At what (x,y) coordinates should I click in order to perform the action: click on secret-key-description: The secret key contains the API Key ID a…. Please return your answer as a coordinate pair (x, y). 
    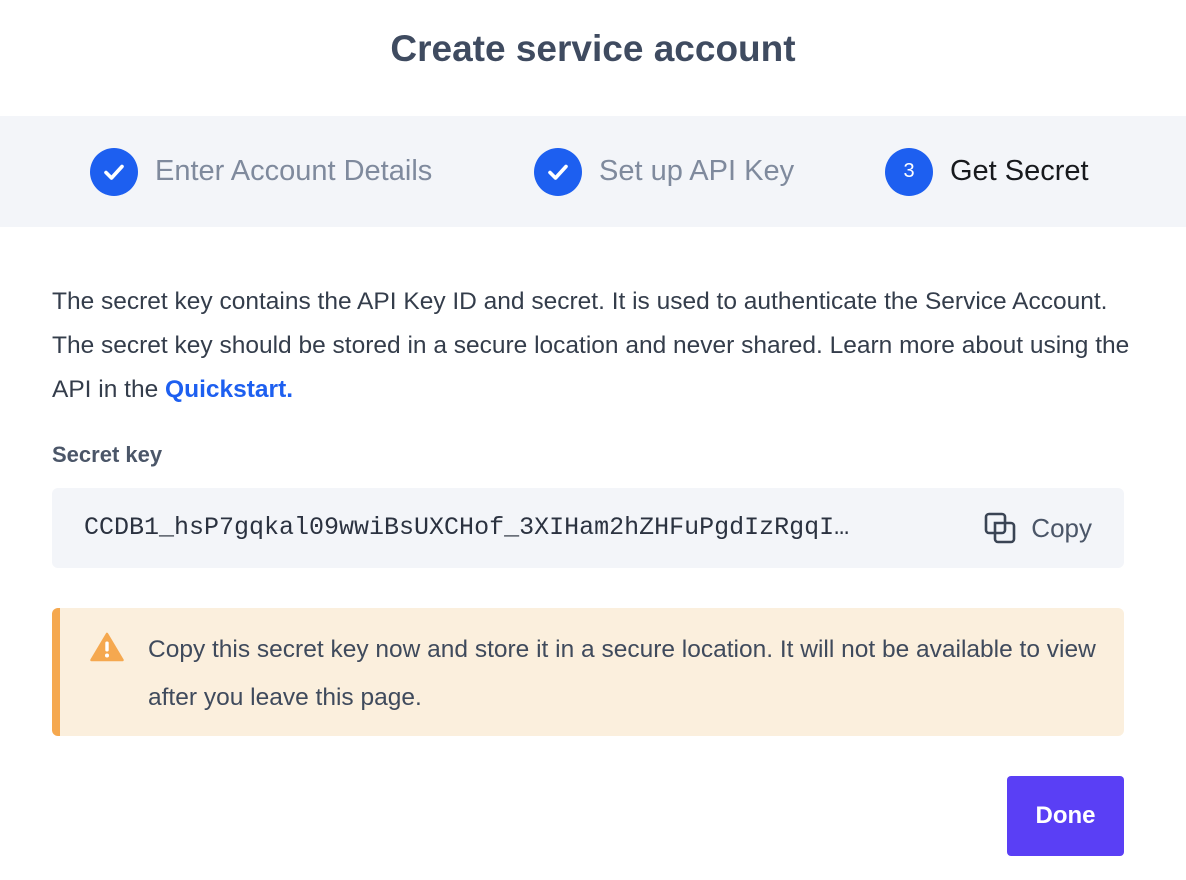
    Looking at the image, I should click on (592, 346).